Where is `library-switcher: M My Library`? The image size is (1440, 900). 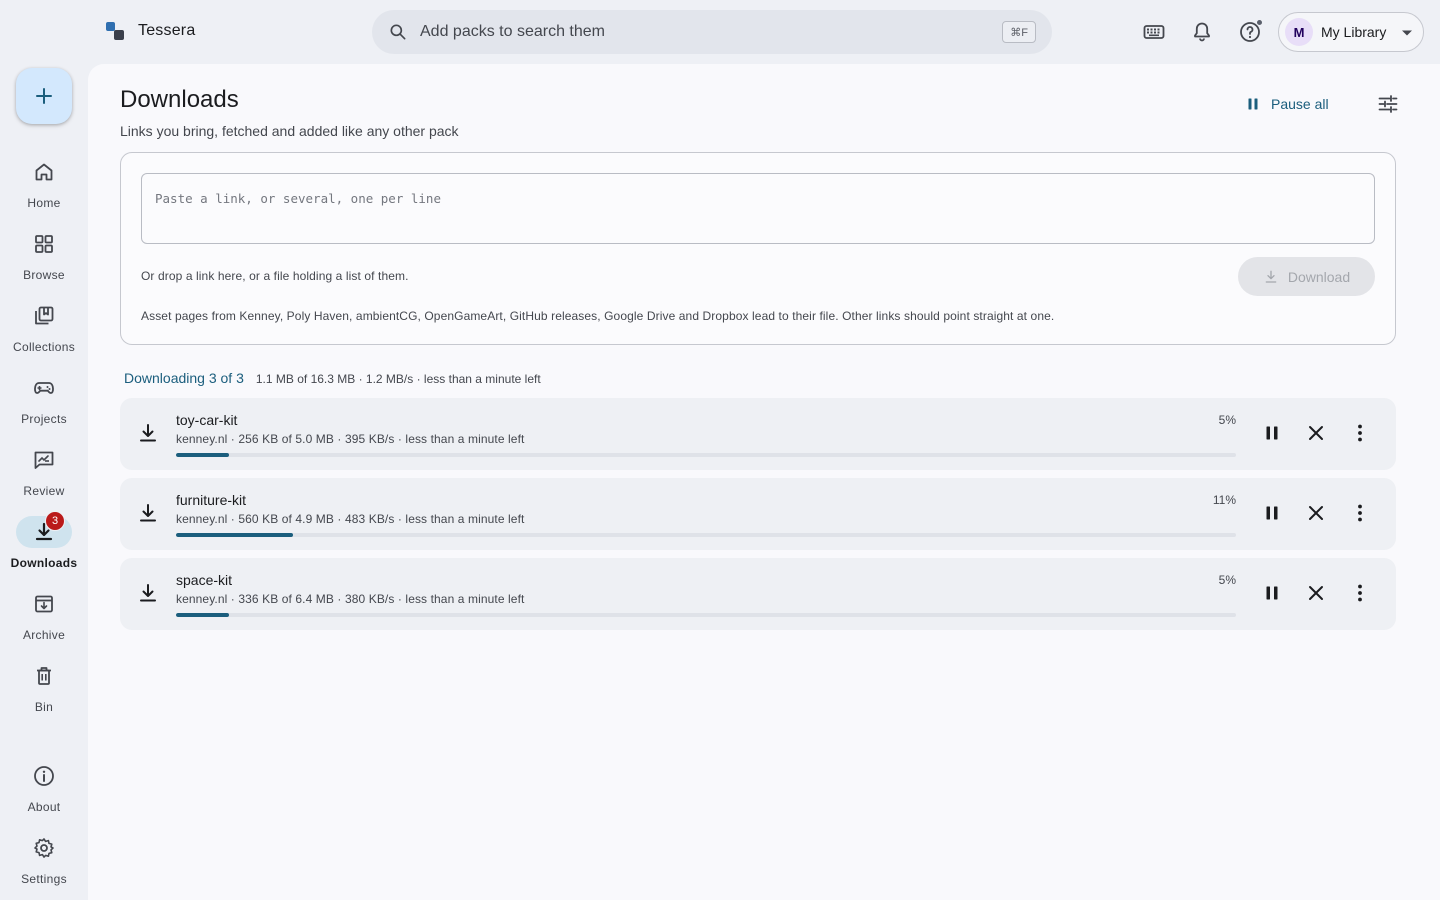
library-switcher: M My Library is located at coordinates (1351, 32).